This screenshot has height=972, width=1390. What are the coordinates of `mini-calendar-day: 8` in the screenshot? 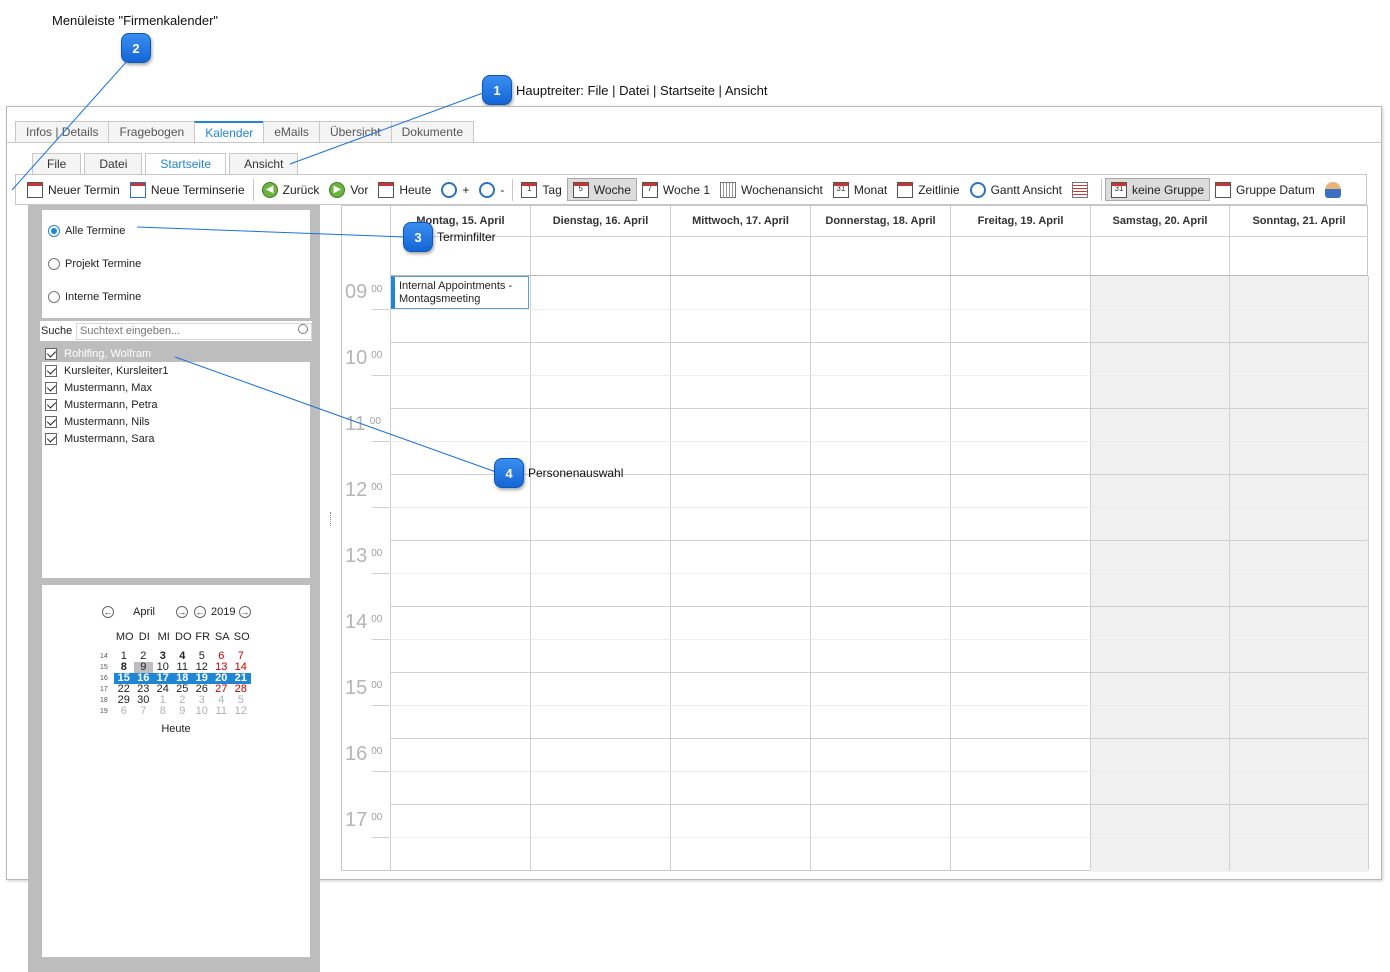 It's located at (163, 711).